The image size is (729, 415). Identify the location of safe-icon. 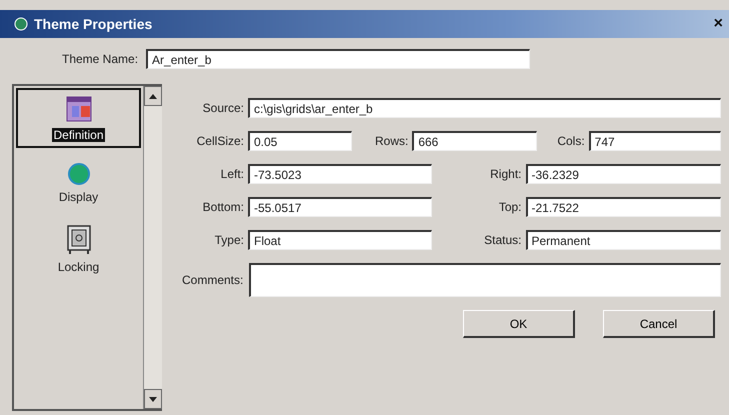
(78, 240).